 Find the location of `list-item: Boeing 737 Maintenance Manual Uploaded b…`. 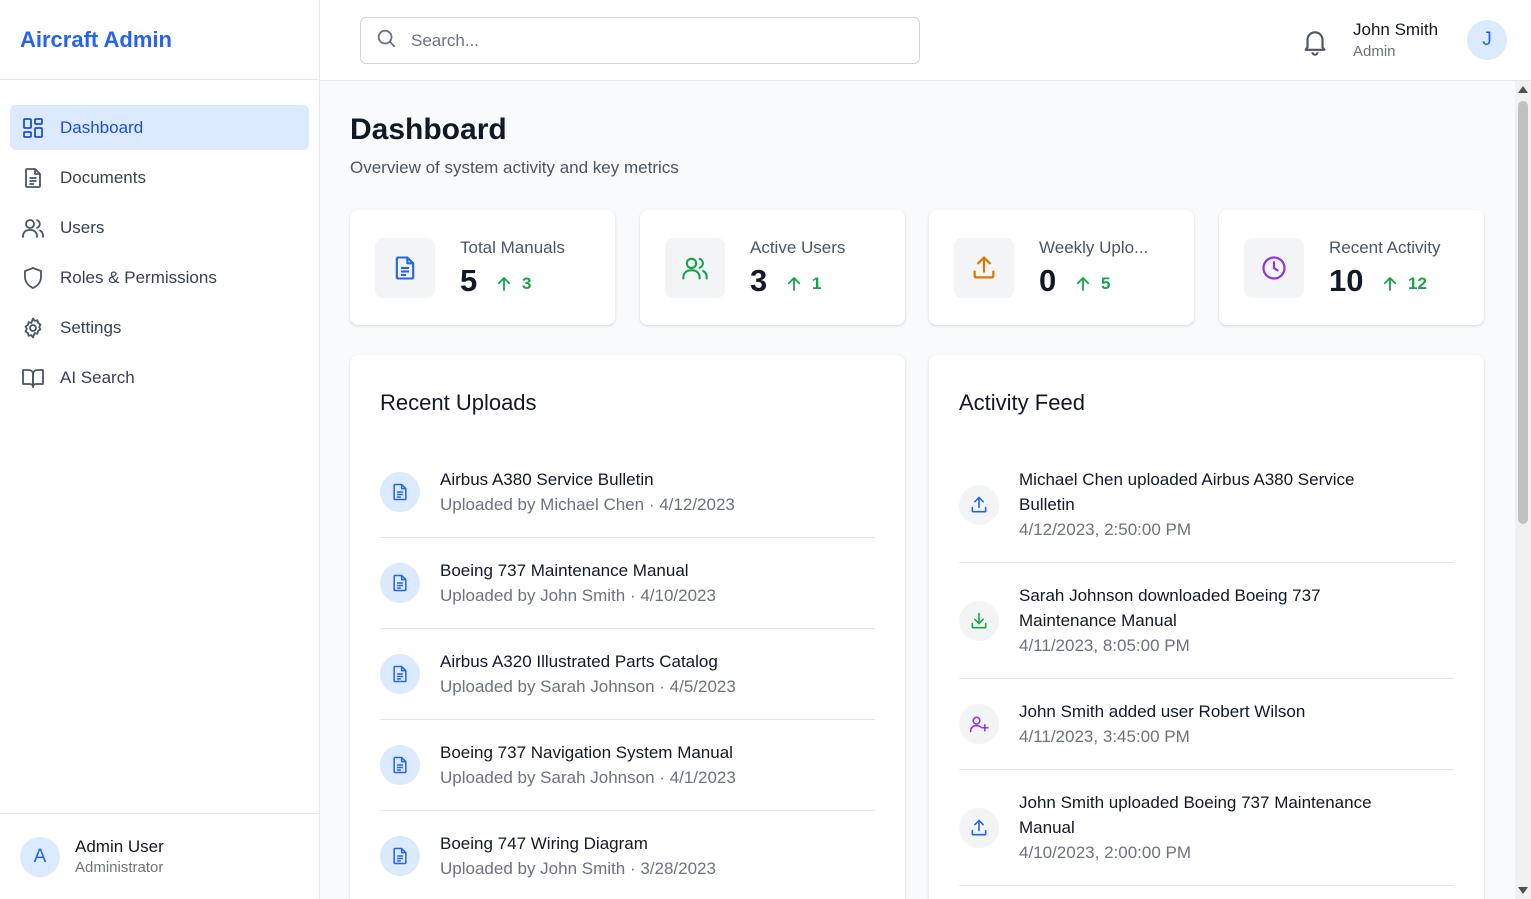

list-item: Boeing 737 Maintenance Manual Uploaded b… is located at coordinates (627, 583).